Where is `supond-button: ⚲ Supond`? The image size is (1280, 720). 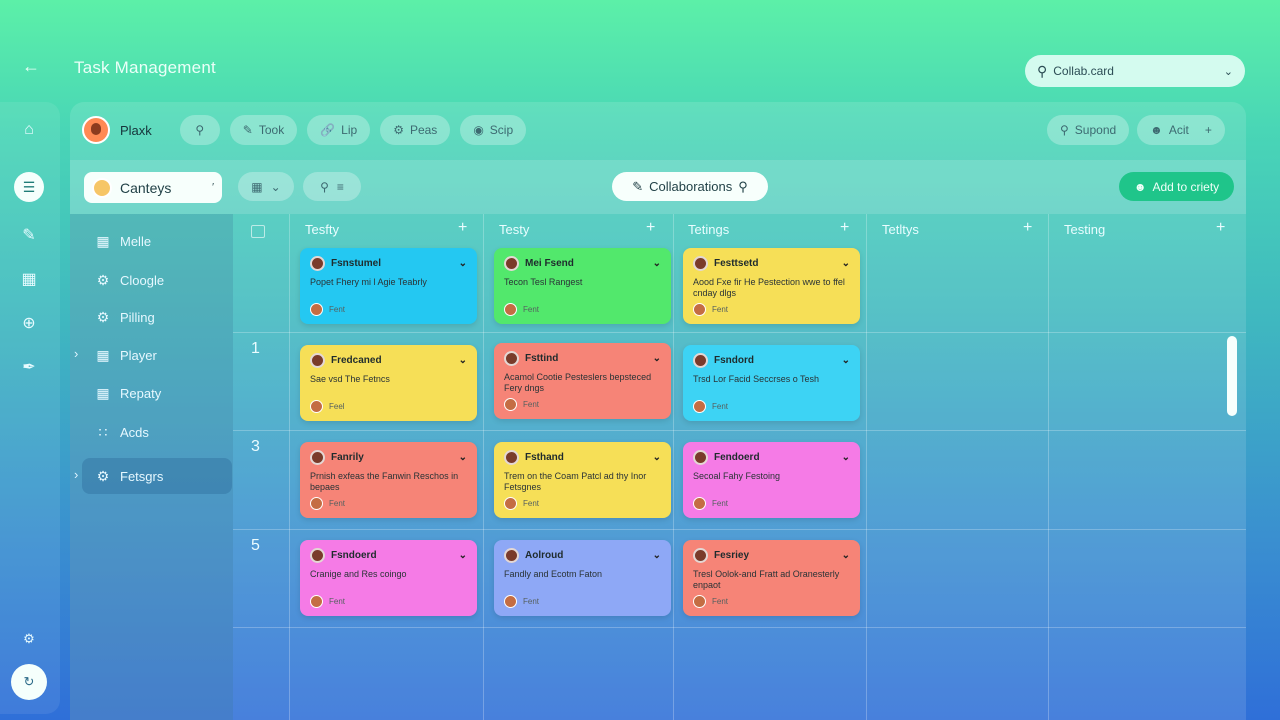 supond-button: ⚲ Supond is located at coordinates (1088, 130).